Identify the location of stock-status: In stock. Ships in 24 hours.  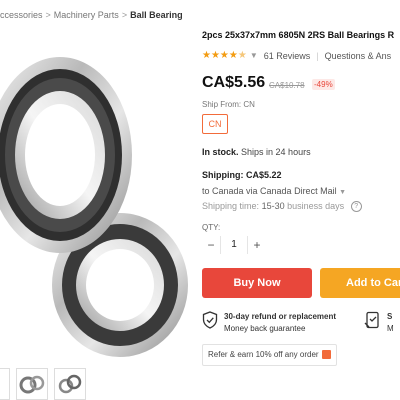
(256, 152).